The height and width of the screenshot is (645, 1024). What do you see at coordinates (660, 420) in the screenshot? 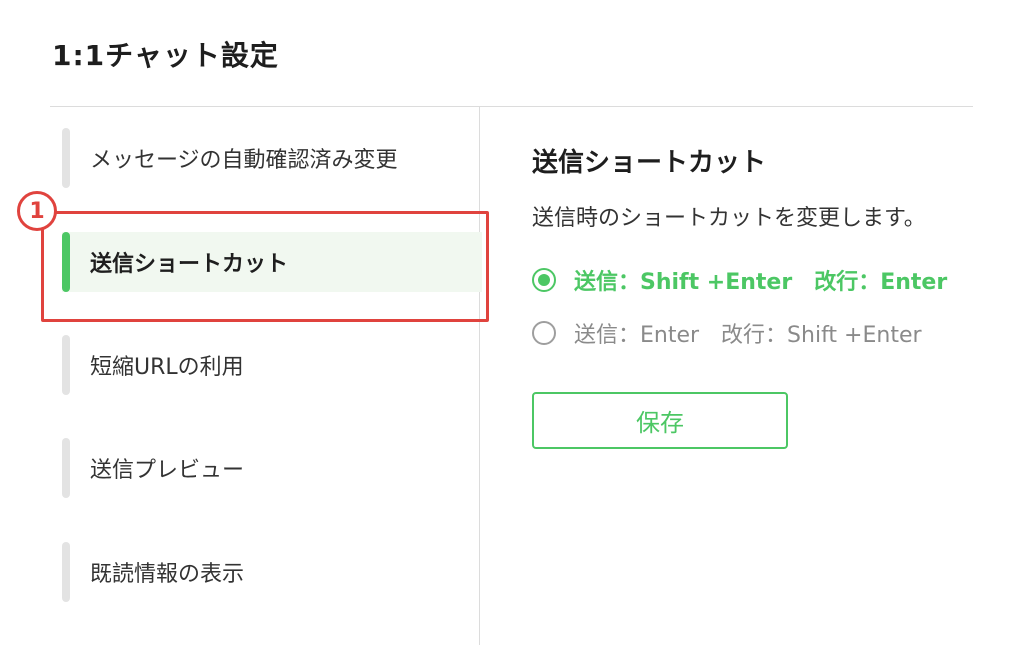
I see `save-button: 保存` at bounding box center [660, 420].